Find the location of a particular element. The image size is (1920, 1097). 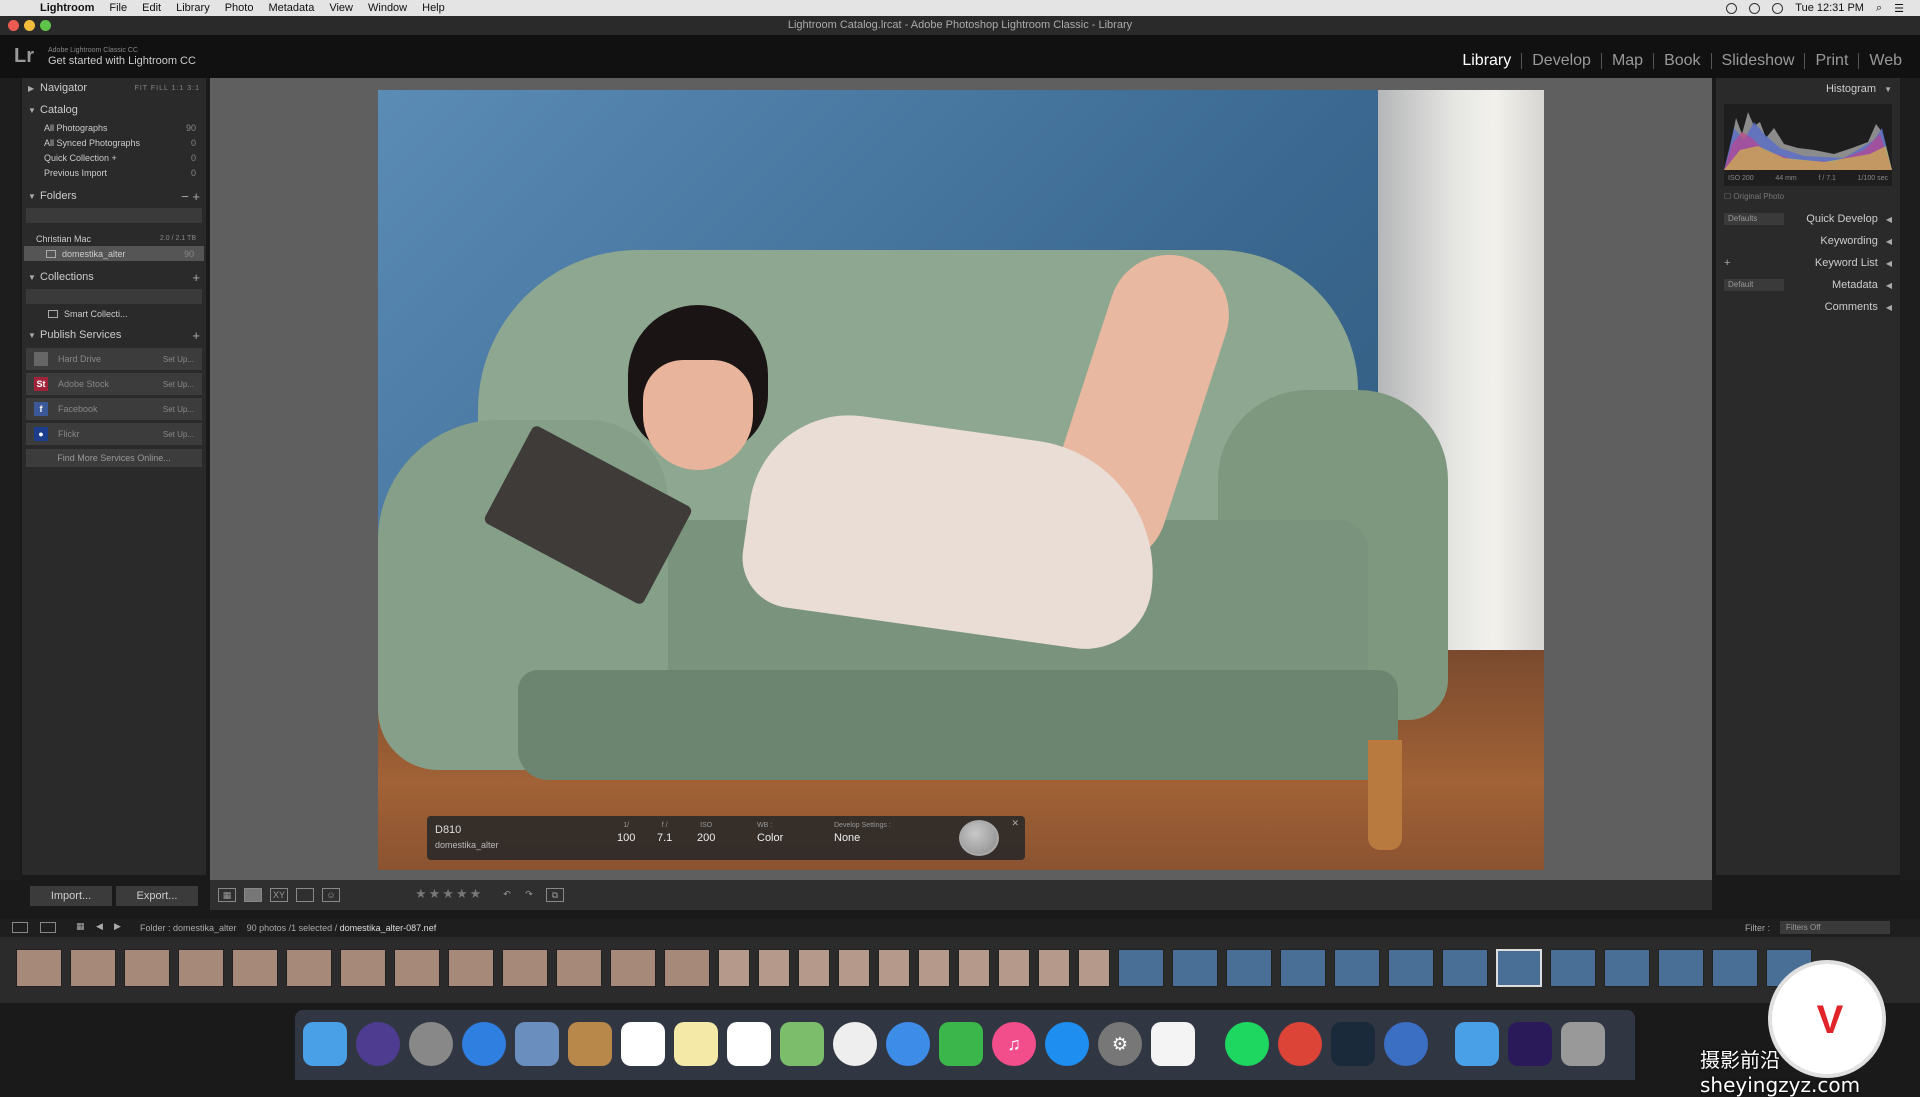

compare-view-icon: XY is located at coordinates (279, 895).